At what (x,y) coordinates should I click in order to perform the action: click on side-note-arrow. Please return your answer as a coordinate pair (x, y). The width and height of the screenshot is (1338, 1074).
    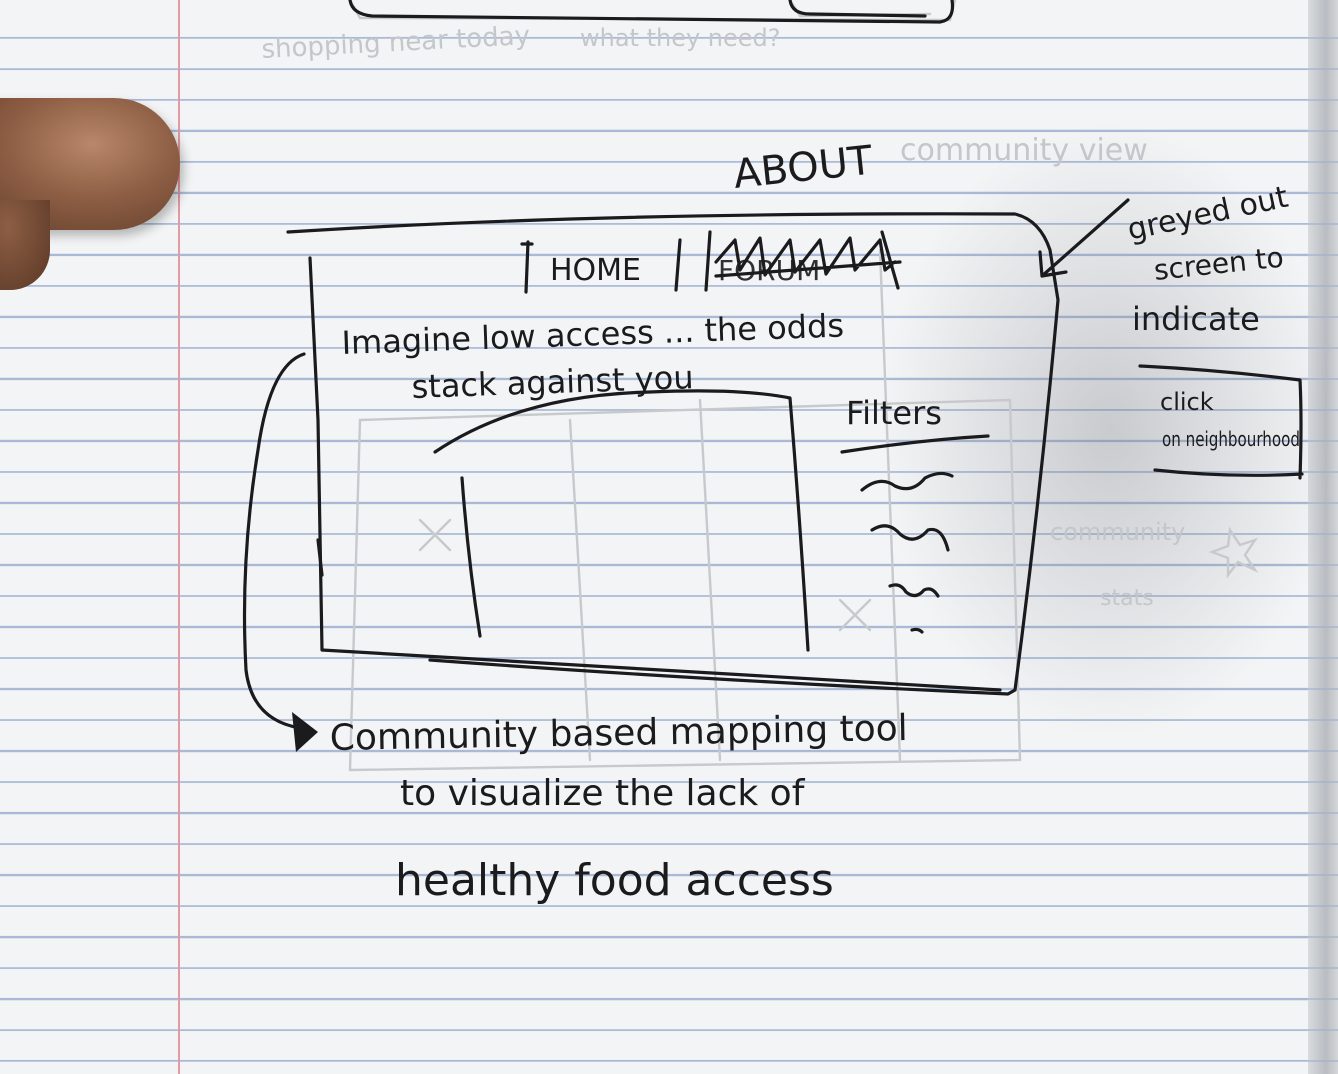
    Looking at the image, I should click on (1084, 238).